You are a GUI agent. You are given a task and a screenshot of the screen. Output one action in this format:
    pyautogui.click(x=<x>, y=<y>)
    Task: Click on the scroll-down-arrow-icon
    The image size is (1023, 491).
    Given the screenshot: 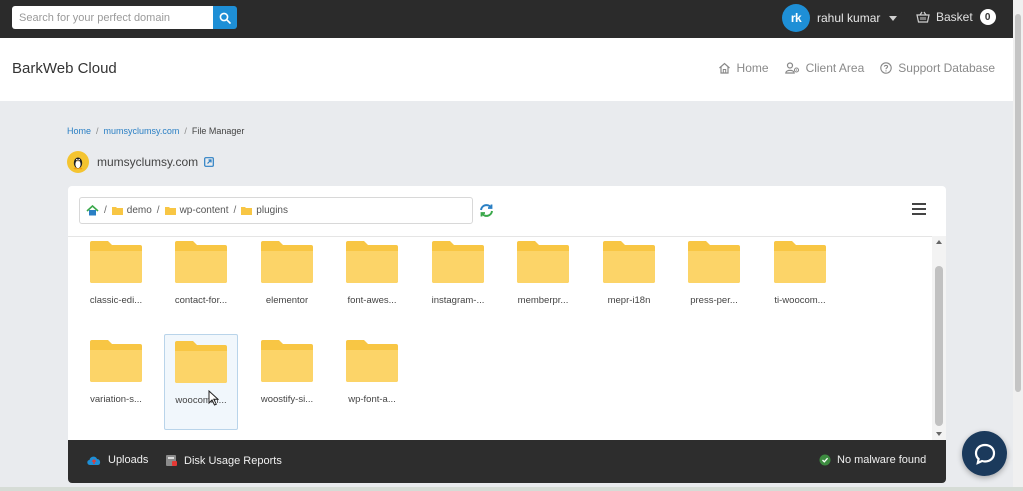 What is the action you would take?
    pyautogui.click(x=939, y=434)
    